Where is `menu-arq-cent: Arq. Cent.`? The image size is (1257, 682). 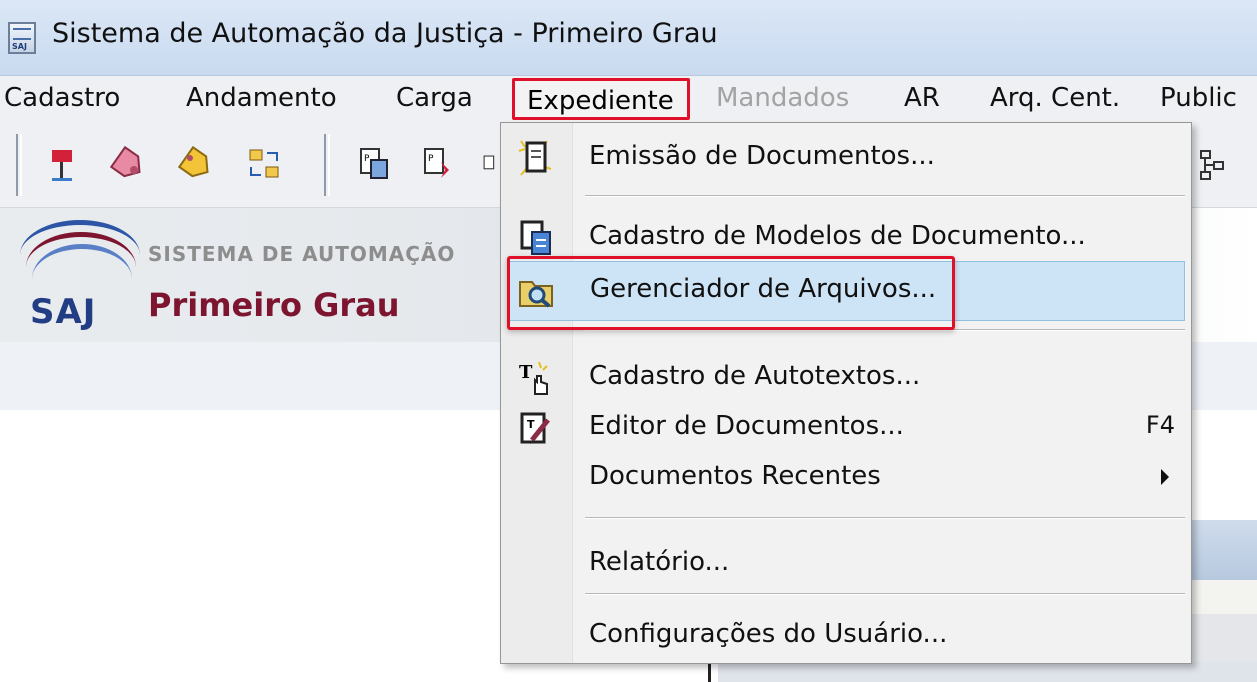
menu-arq-cent: Arq. Cent. is located at coordinates (1055, 98).